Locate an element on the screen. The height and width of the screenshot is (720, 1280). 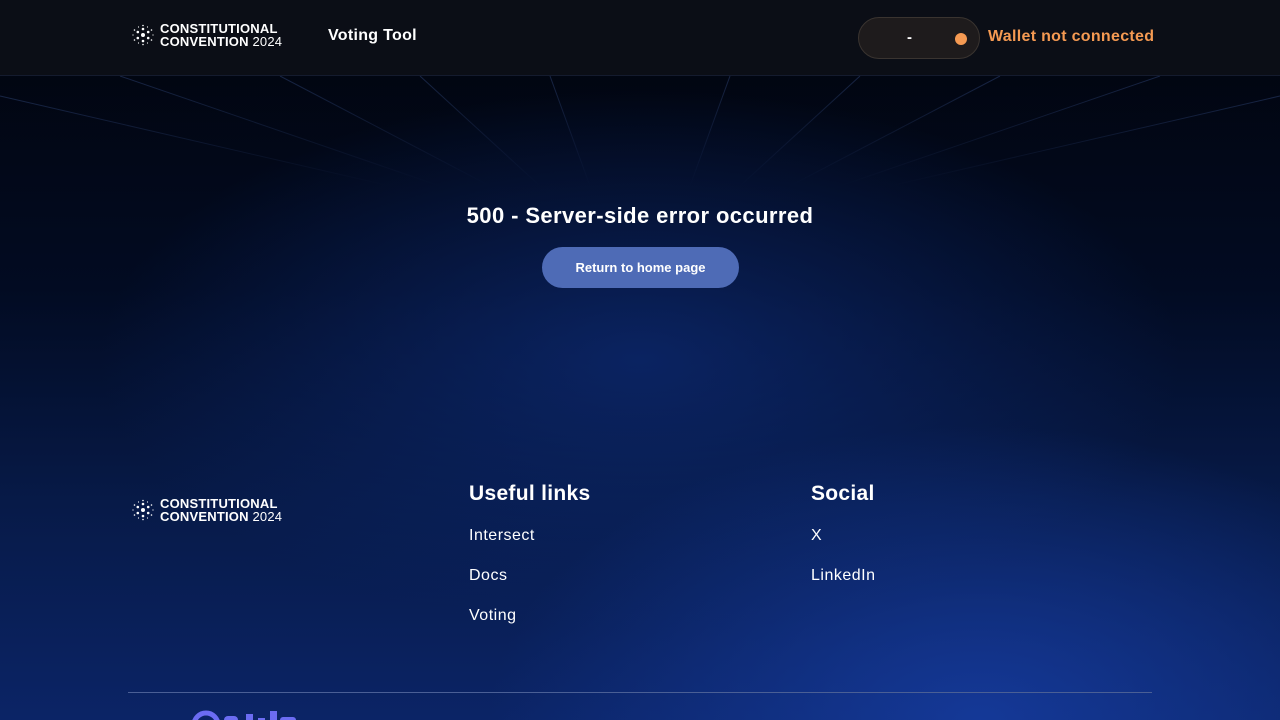
wallet-status-dot-icon is located at coordinates (961, 39).